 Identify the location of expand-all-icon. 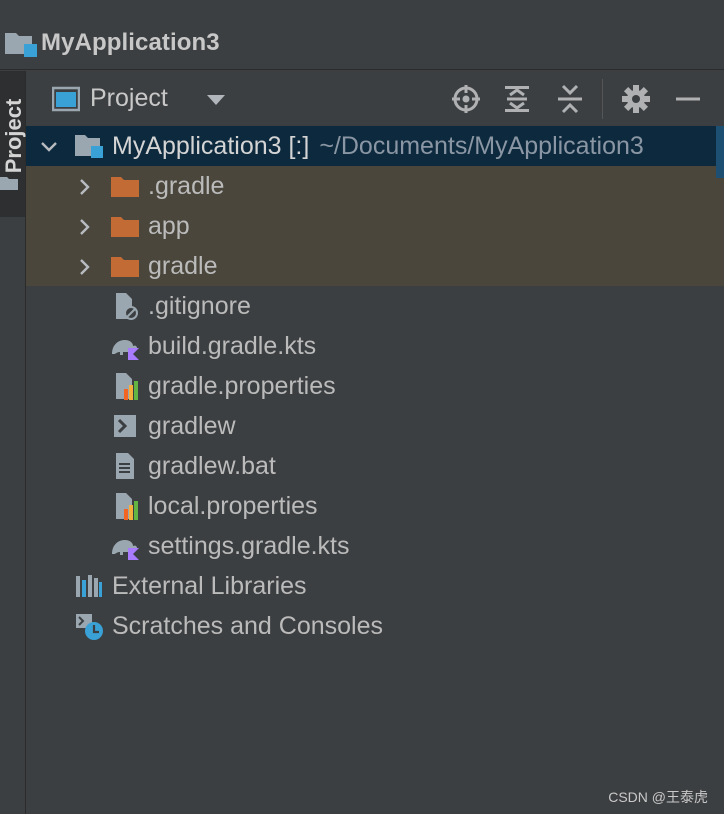
(517, 99).